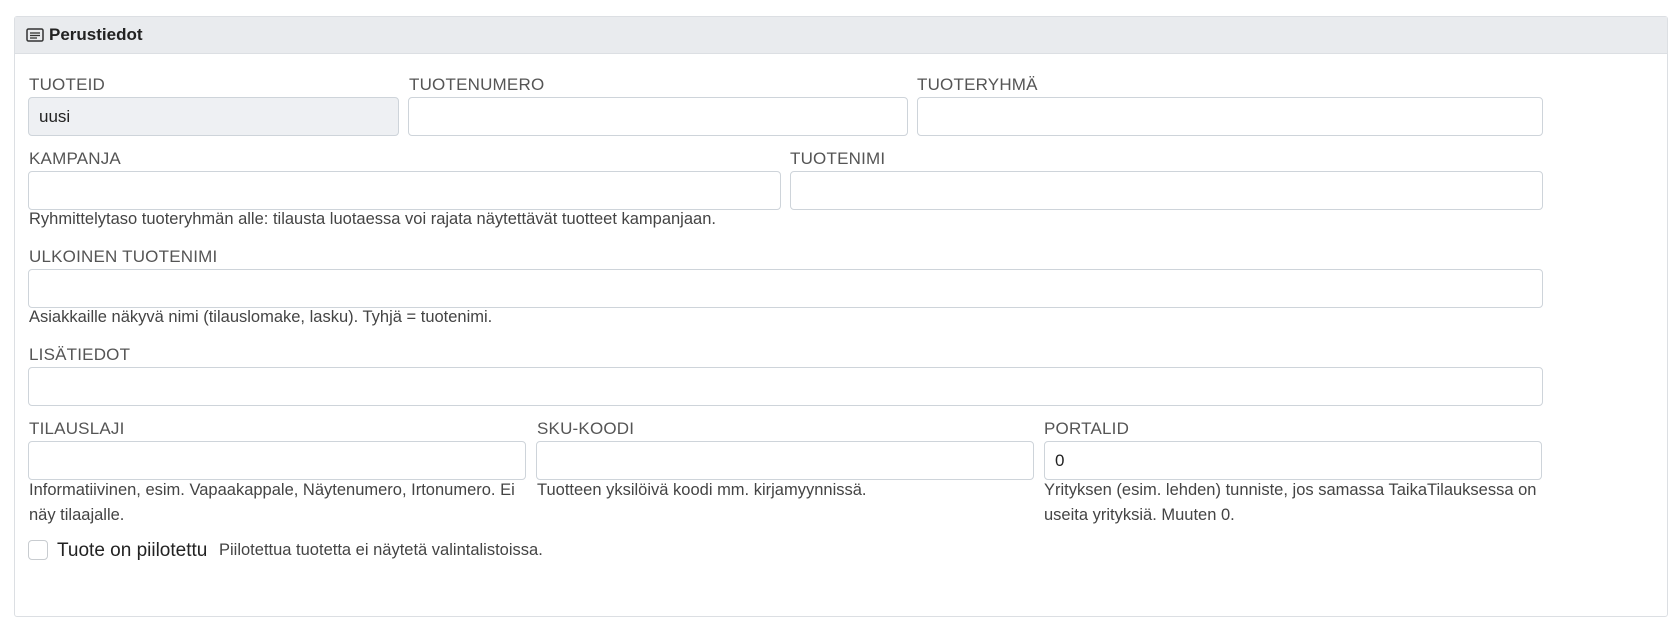 This screenshot has height=629, width=1677. What do you see at coordinates (404, 190) in the screenshot?
I see `kampanja-input` at bounding box center [404, 190].